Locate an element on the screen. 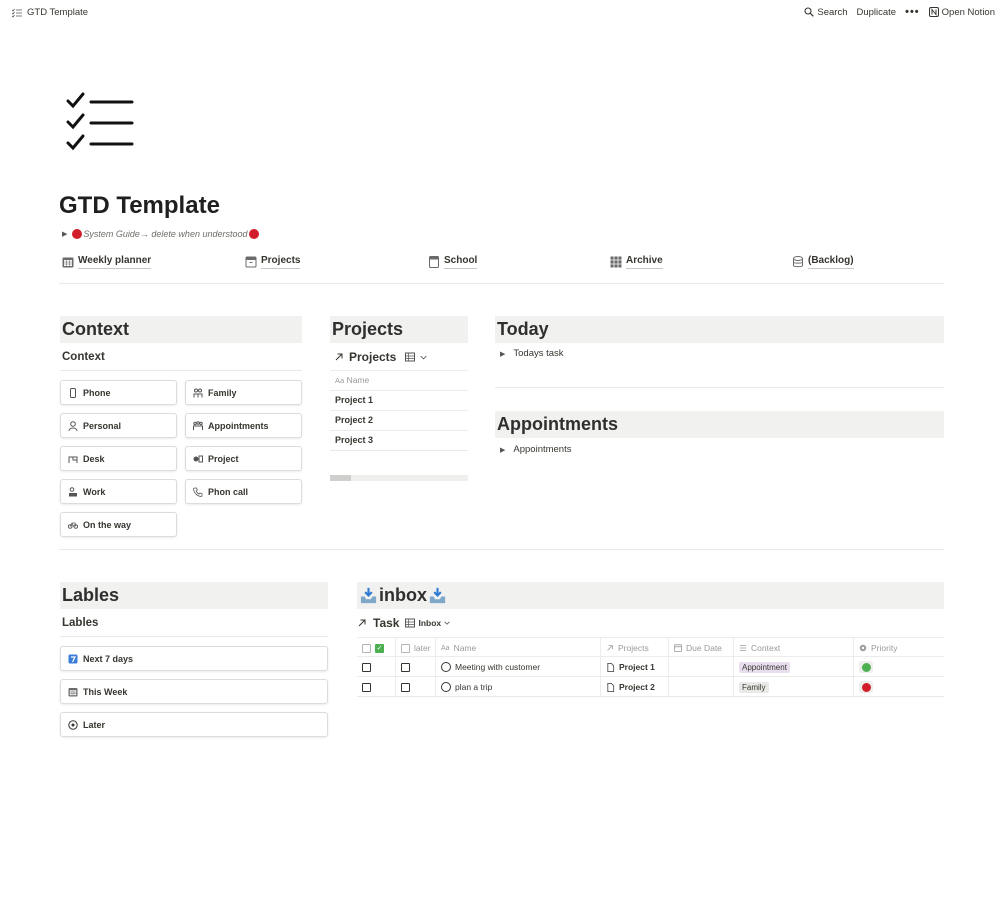  inbox-view-selector: Inbox is located at coordinates (427, 623).